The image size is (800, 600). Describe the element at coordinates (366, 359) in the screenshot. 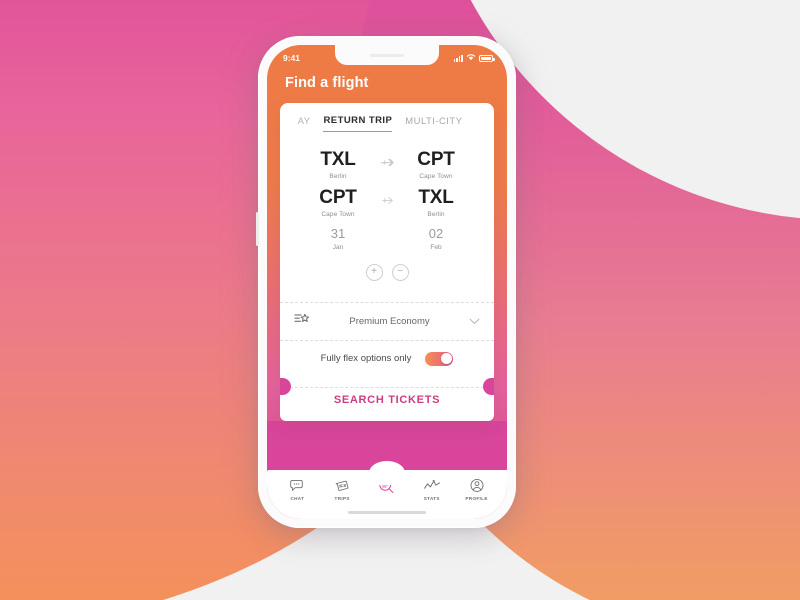

I see `flex-option-label: Fully flex options only` at that location.